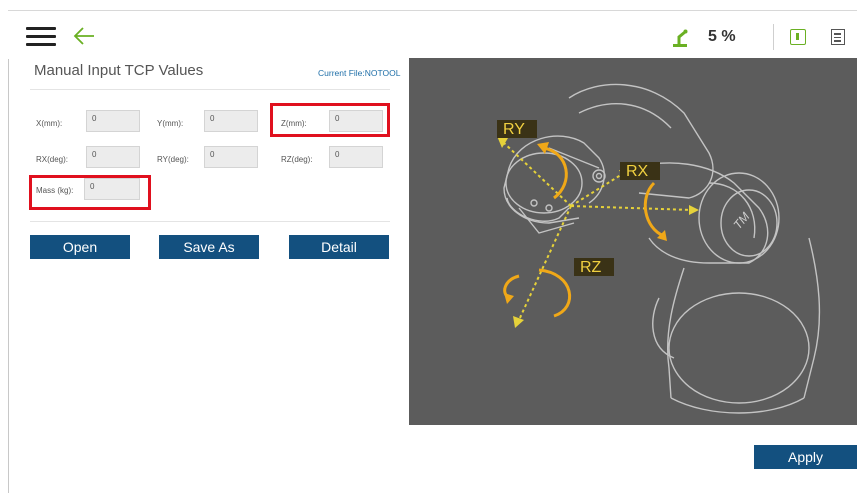 The height and width of the screenshot is (493, 857). What do you see at coordinates (231, 157) in the screenshot?
I see `ry-input: 0` at bounding box center [231, 157].